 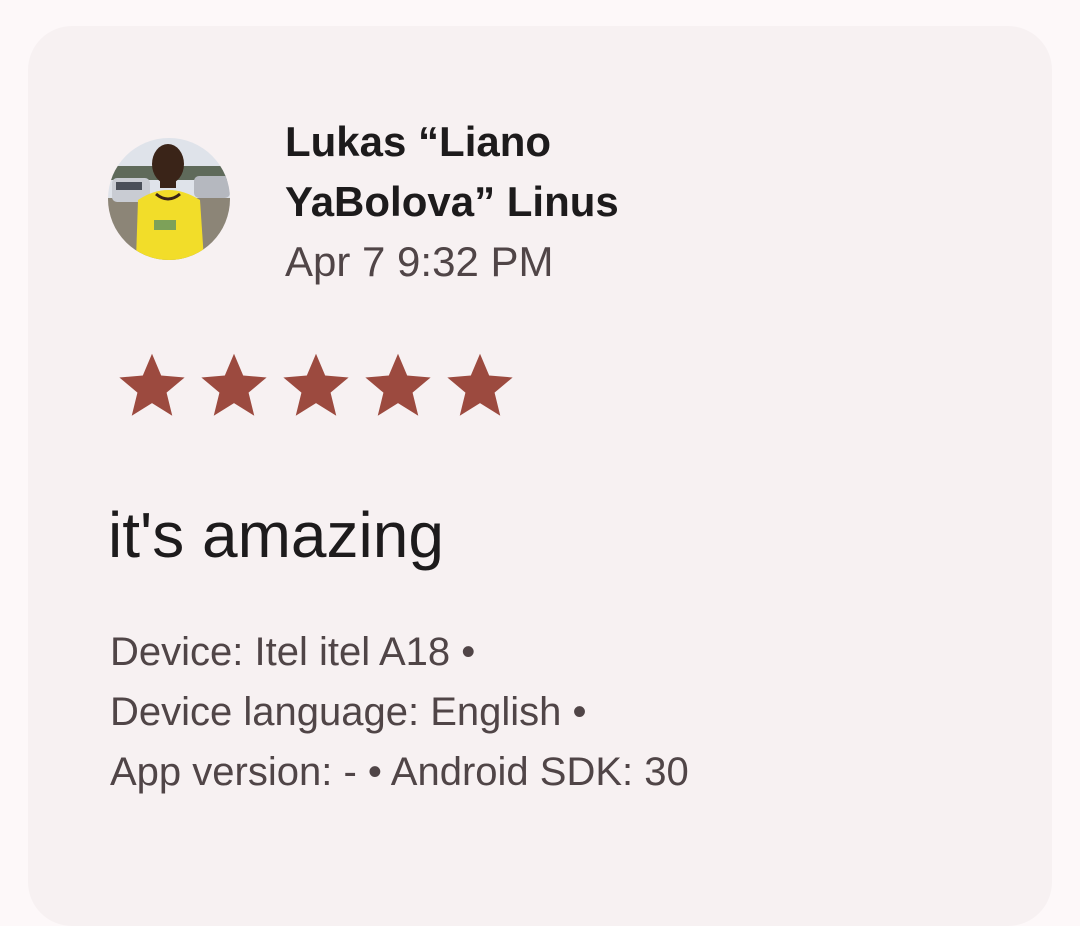 What do you see at coordinates (452, 171) in the screenshot?
I see `reviewer-name: Lukas “Liano YaBolova” Linus` at bounding box center [452, 171].